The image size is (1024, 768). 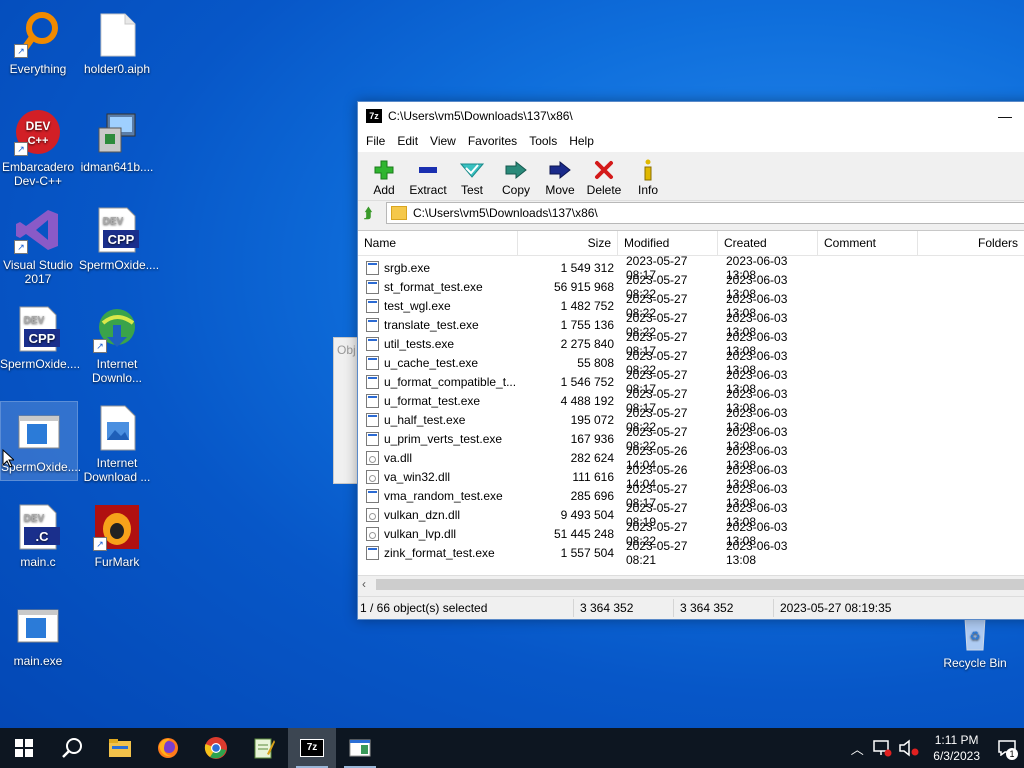 What do you see at coordinates (312, 748) in the screenshot?
I see `taskbar-7zip: 7z` at bounding box center [312, 748].